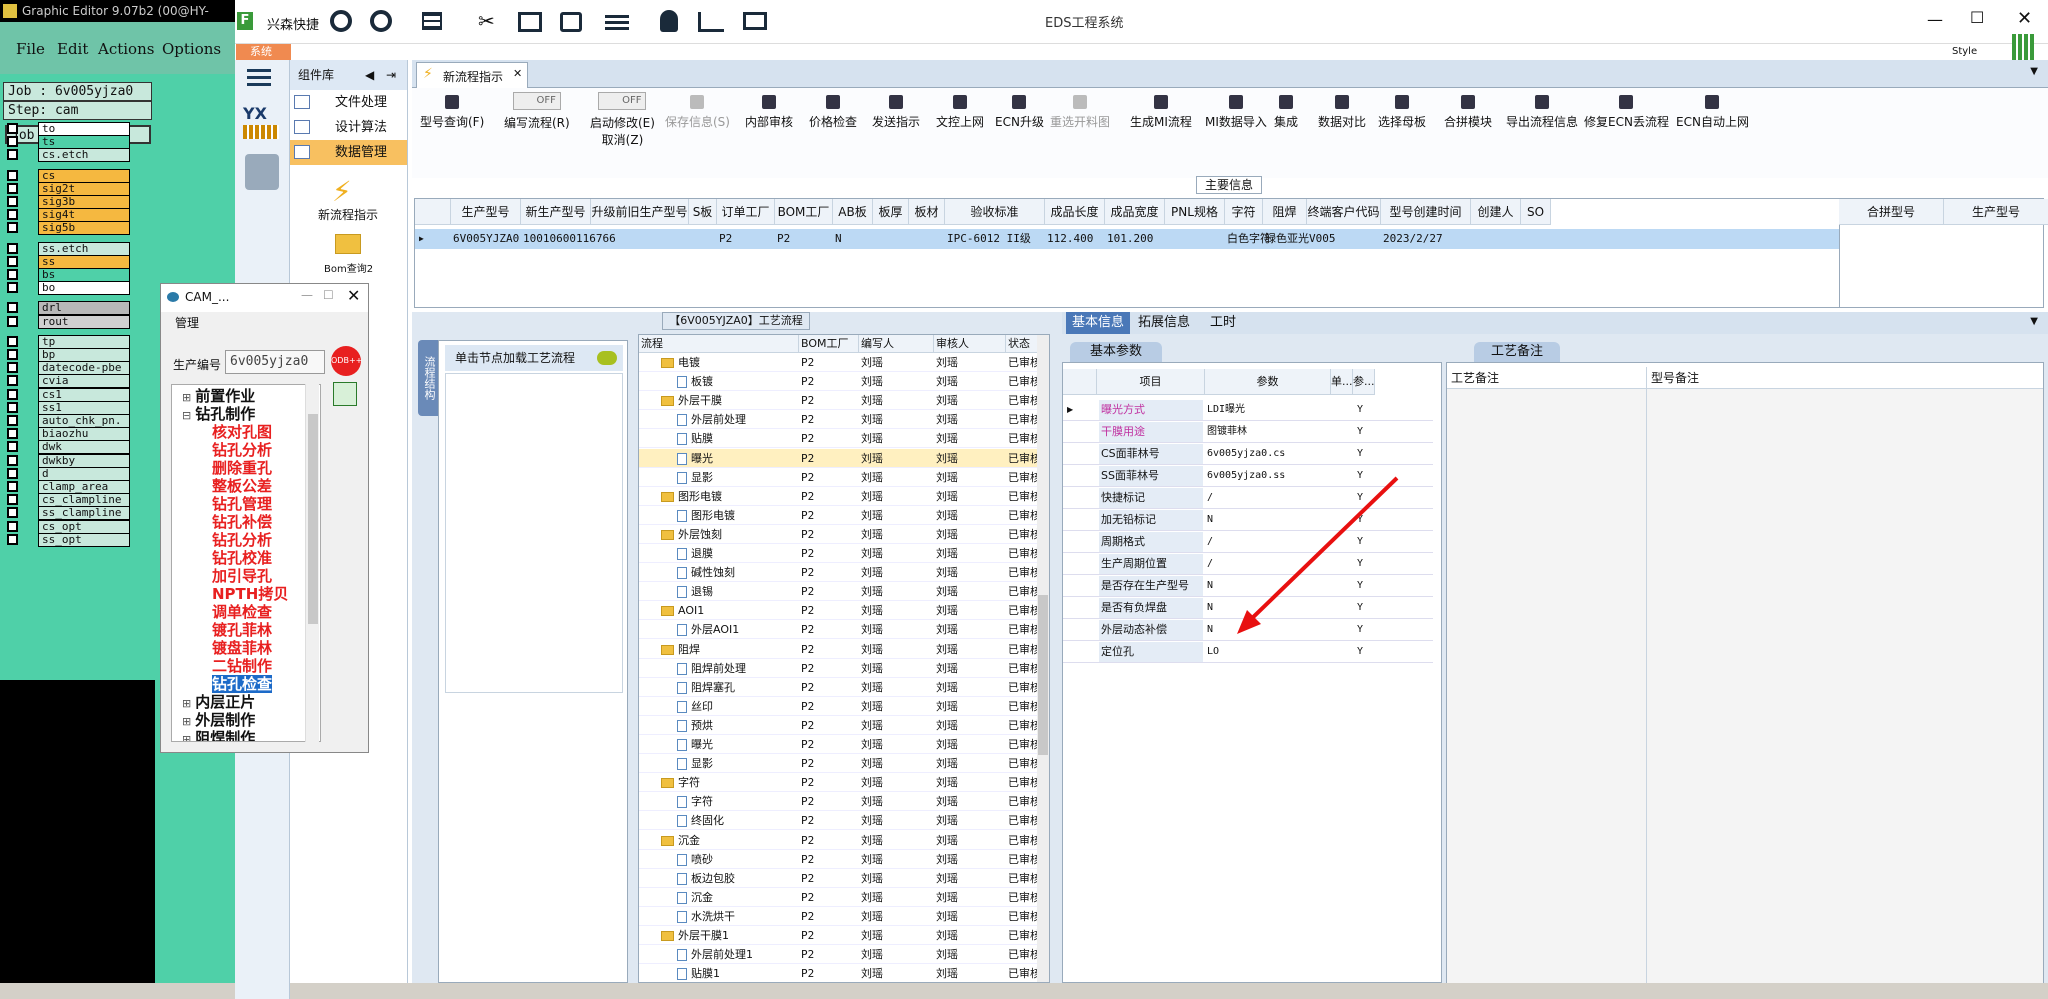 Image resolution: width=2048 pixels, height=999 pixels. What do you see at coordinates (1195, 212) in the screenshot?
I see `column-header: PNL规格` at bounding box center [1195, 212].